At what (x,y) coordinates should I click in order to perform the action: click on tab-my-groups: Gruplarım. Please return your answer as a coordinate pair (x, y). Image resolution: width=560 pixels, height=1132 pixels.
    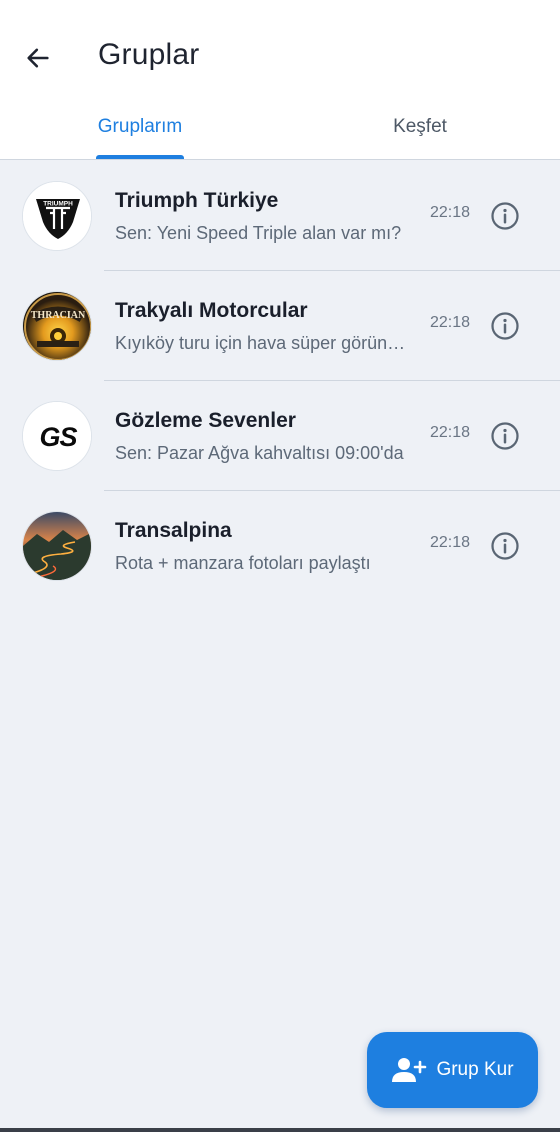
    Looking at the image, I should click on (140, 132).